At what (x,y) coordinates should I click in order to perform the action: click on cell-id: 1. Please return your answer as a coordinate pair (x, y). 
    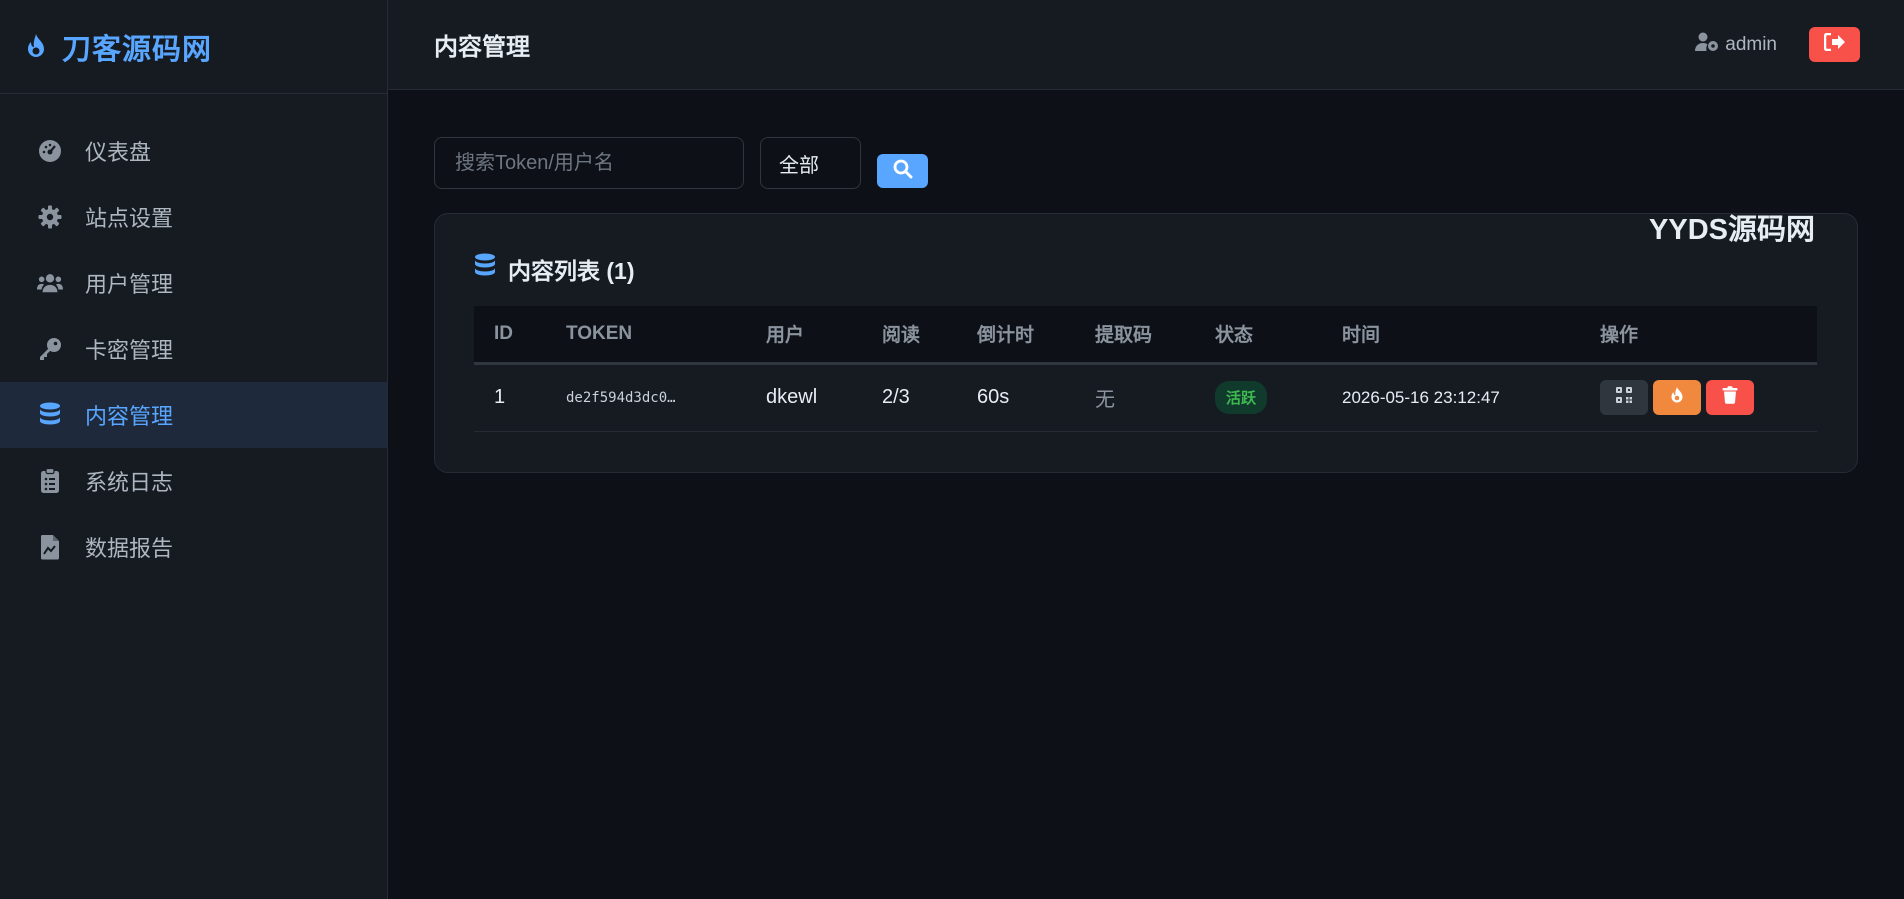
    Looking at the image, I should click on (500, 397).